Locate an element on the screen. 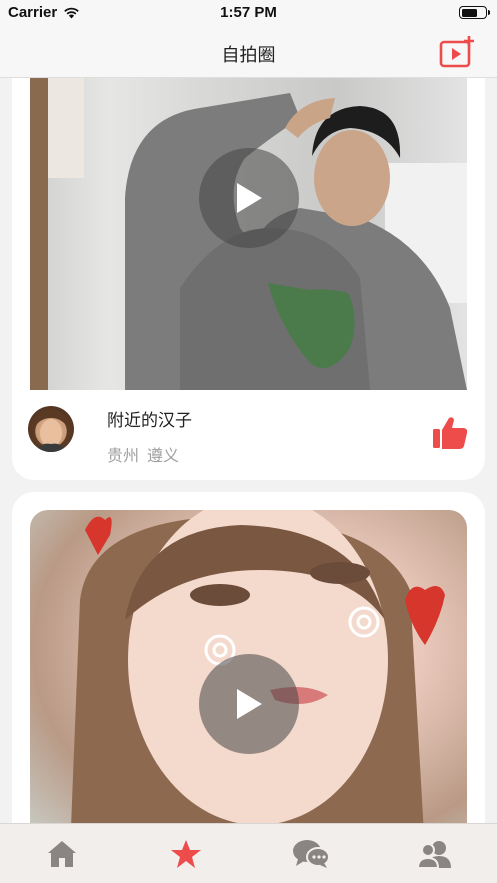  battery-icon is located at coordinates (474, 12).